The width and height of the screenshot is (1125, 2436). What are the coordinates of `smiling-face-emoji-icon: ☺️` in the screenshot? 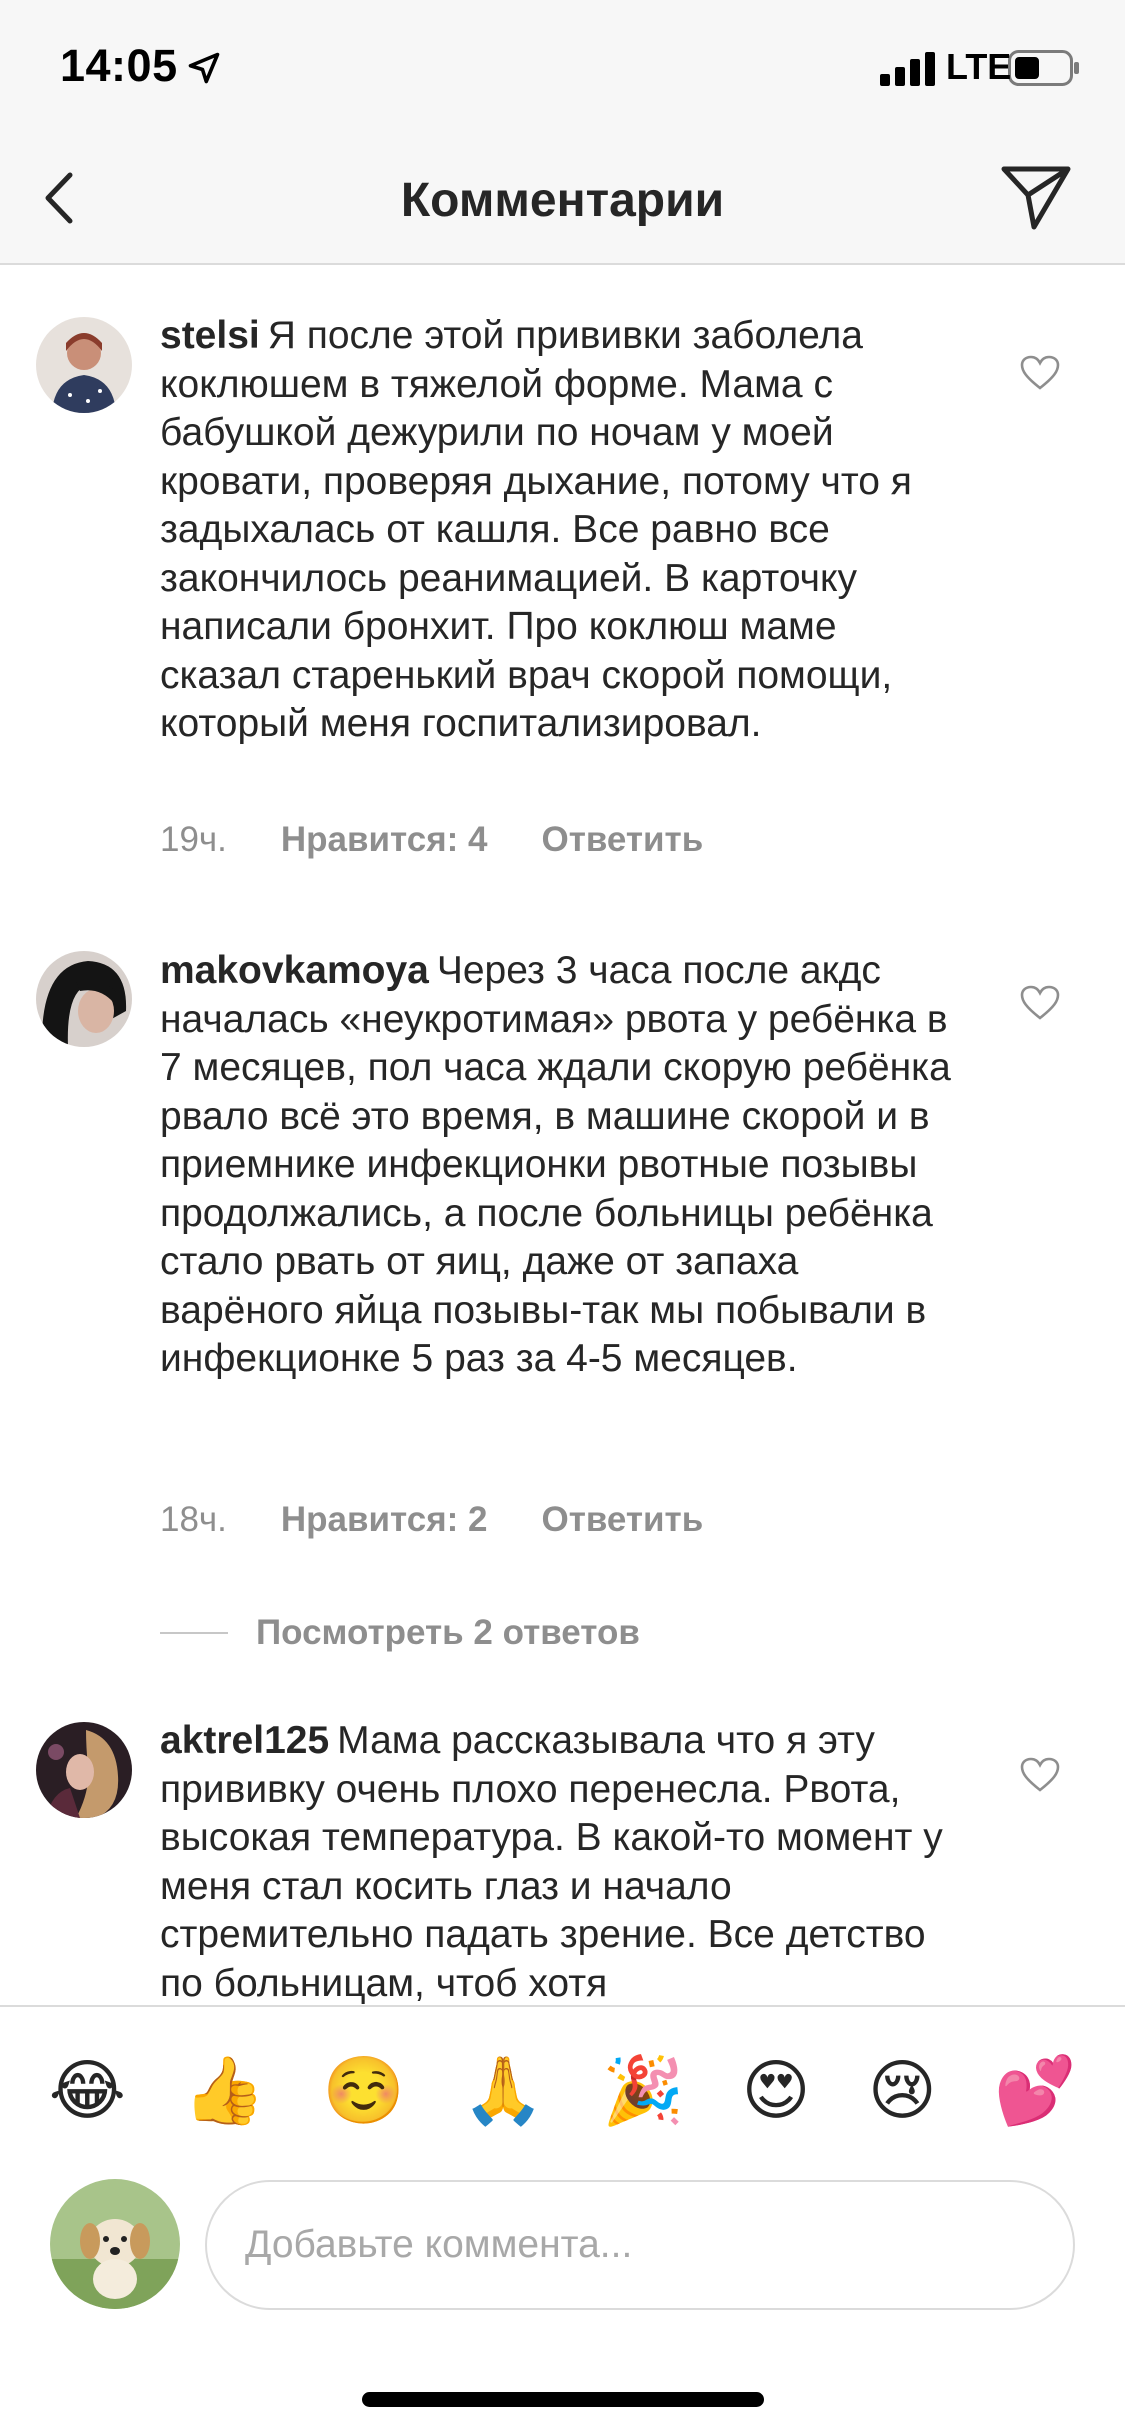 It's located at (364, 2091).